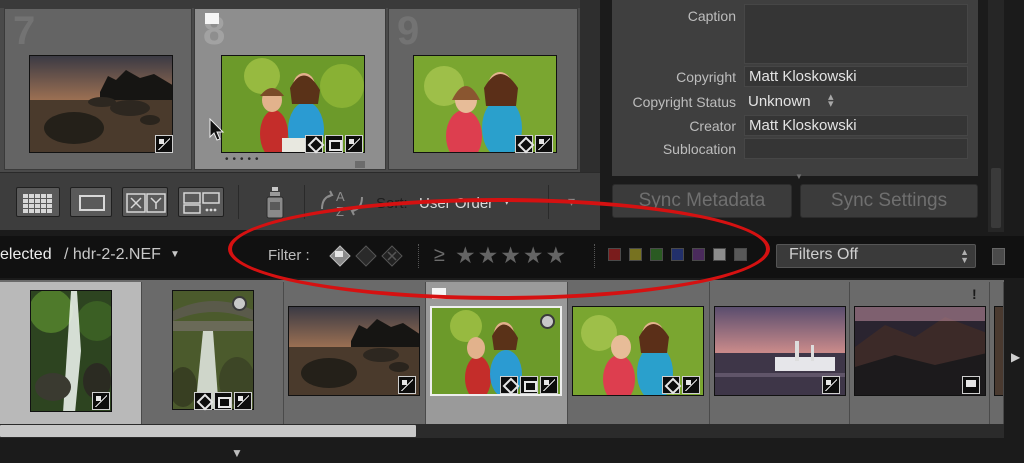  What do you see at coordinates (635, 254) in the screenshot?
I see `yellow-label-filter` at bounding box center [635, 254].